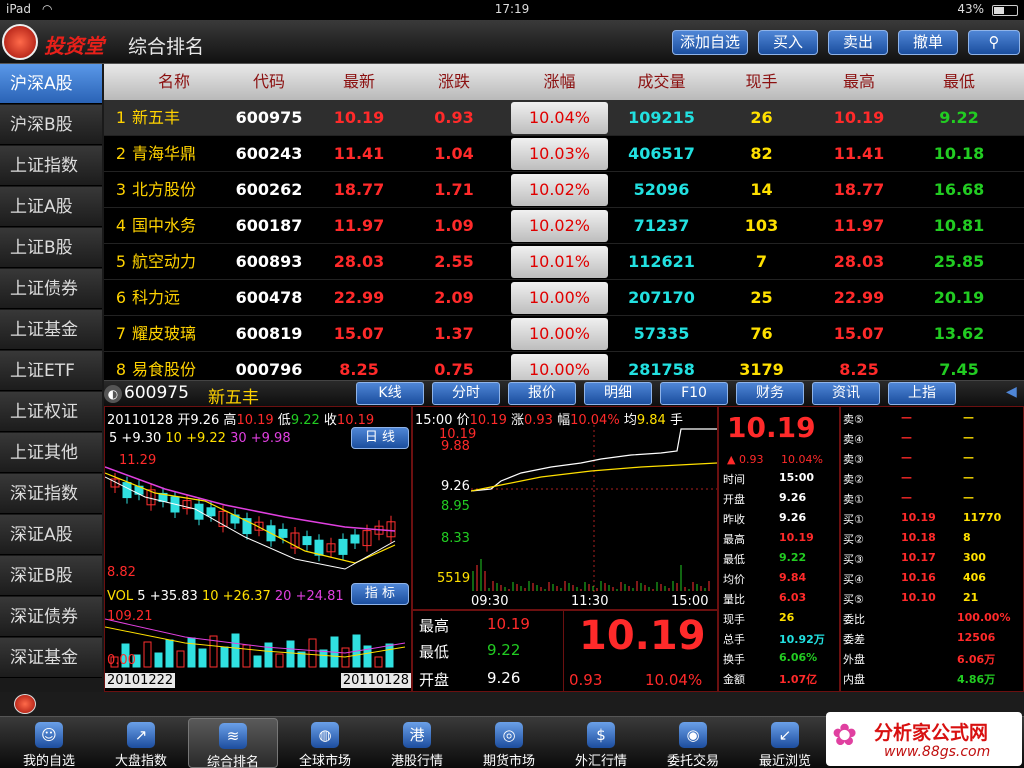 This screenshot has width=1024, height=768. Describe the element at coordinates (51, 330) in the screenshot. I see `sidebar-item-6: 上证基金` at that location.